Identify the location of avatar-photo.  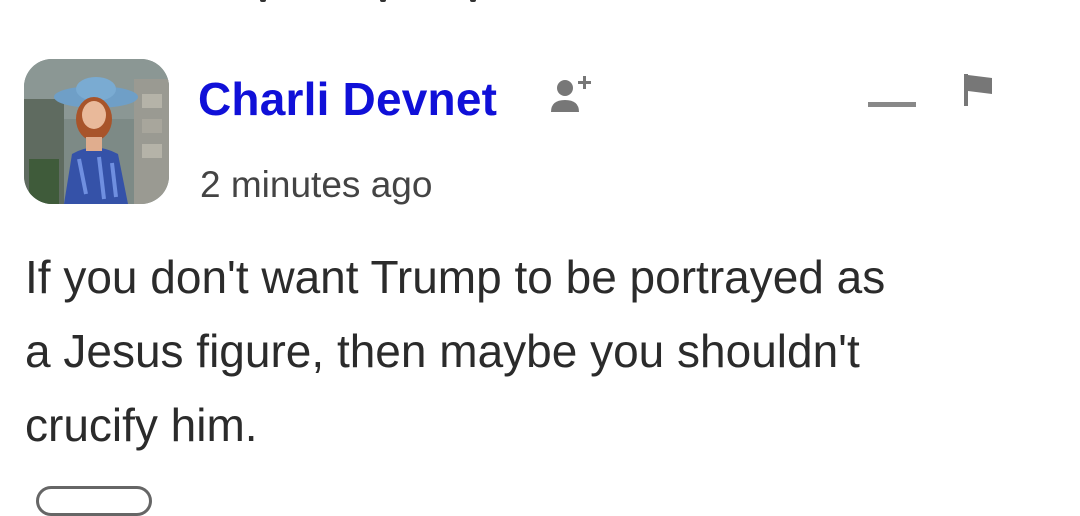
(96, 131).